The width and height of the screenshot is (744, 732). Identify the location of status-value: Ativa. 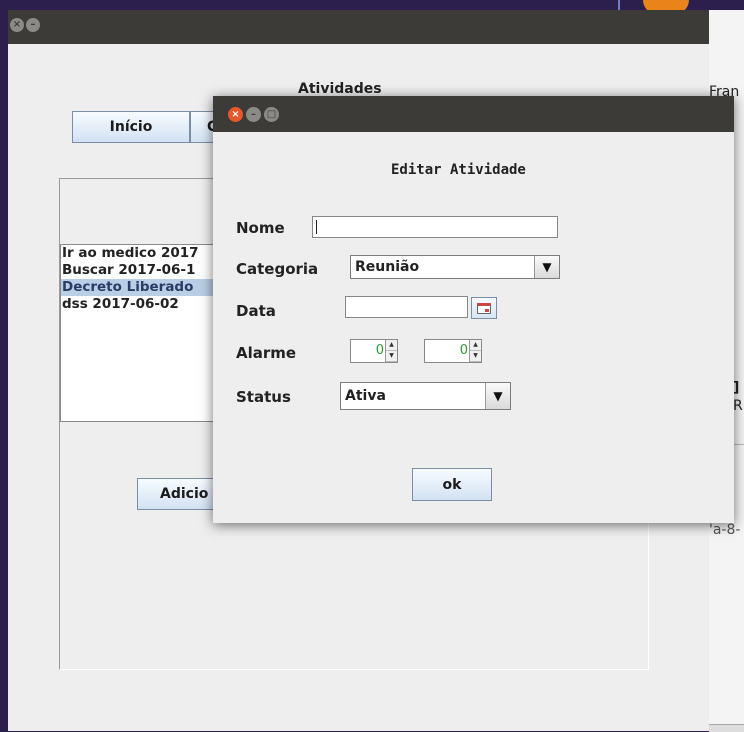
(365, 396).